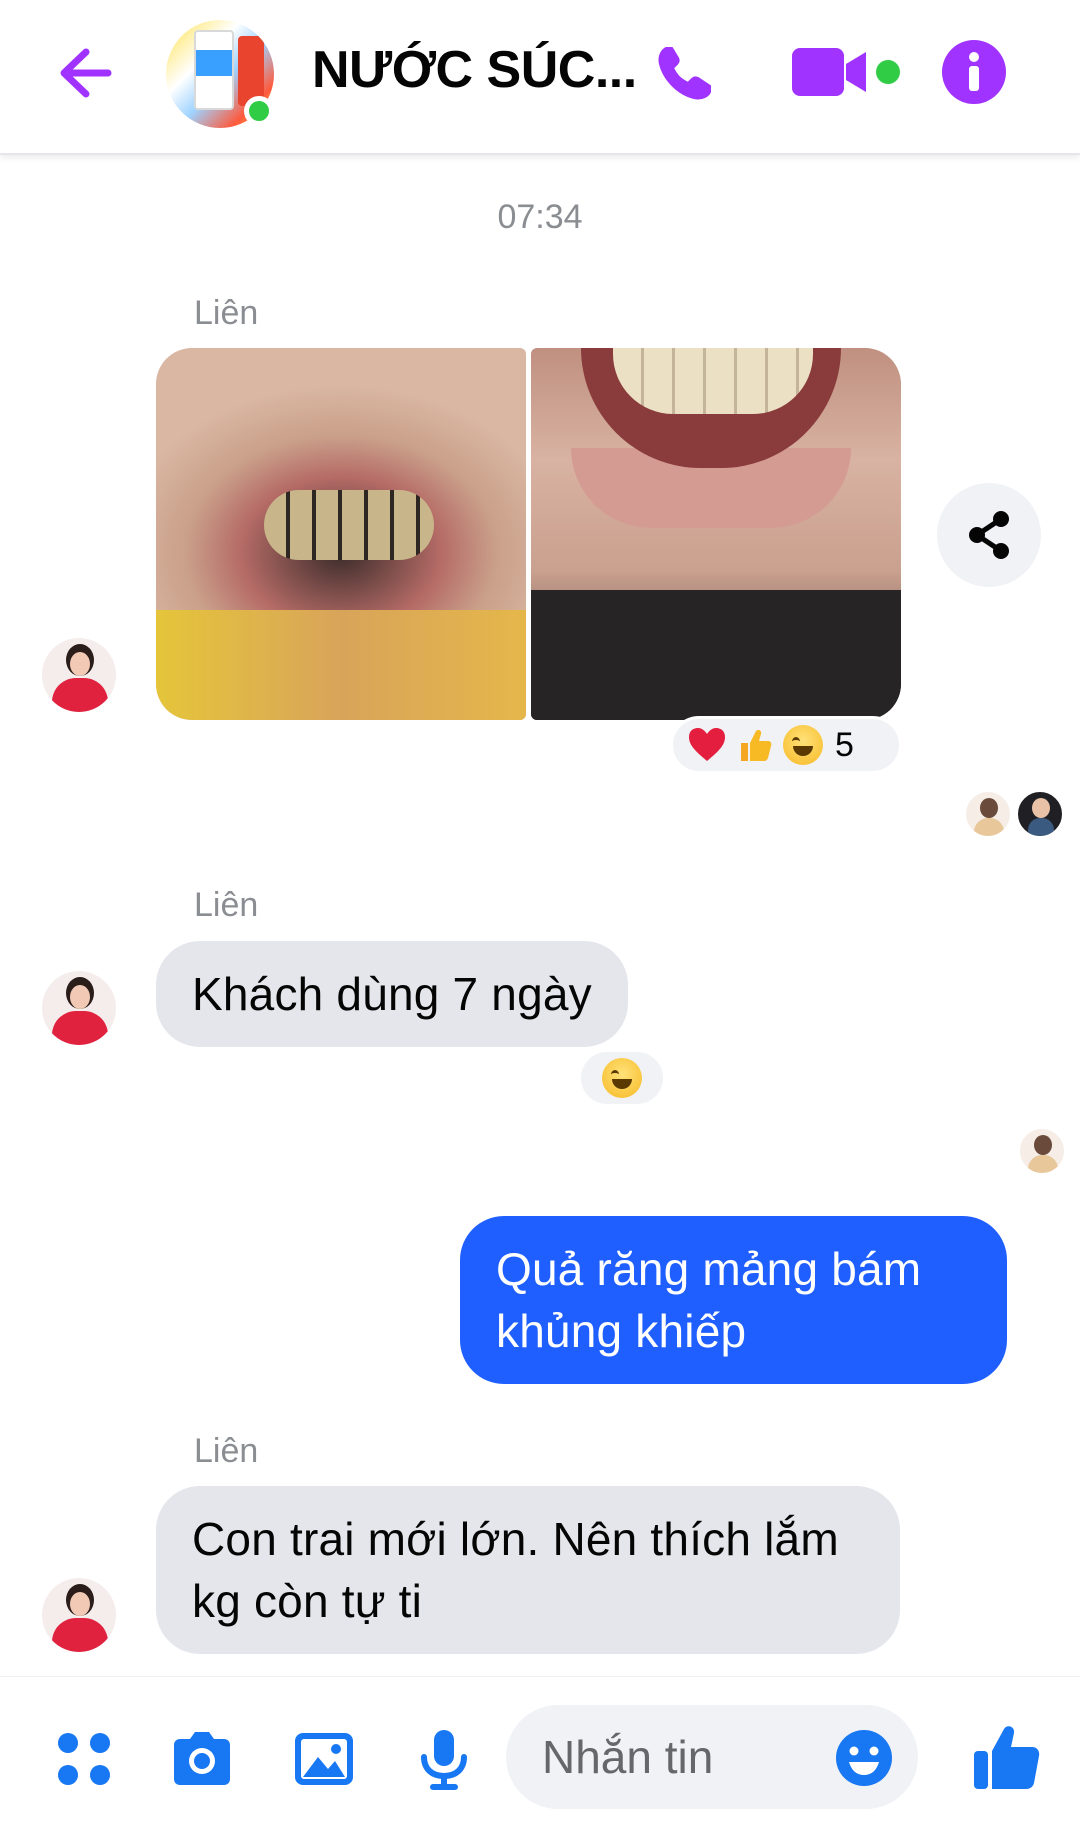  What do you see at coordinates (202, 1759) in the screenshot?
I see `camera-icon` at bounding box center [202, 1759].